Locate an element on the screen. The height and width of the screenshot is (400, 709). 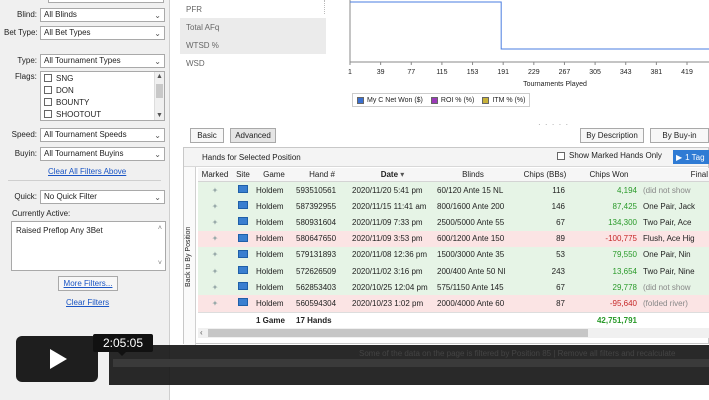
chevron-down-icon: ˅ is located at coordinates (160, 263).